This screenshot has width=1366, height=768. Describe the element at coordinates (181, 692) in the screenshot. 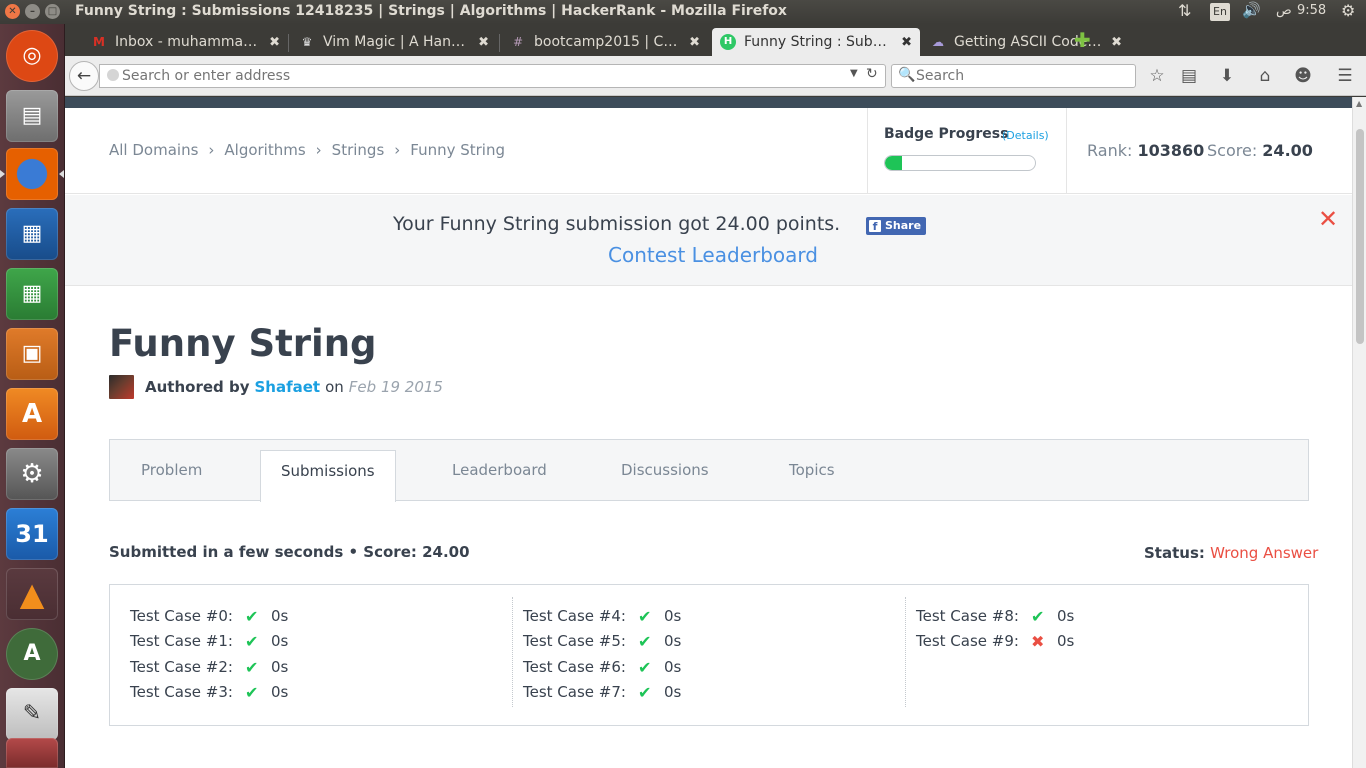

I see `test-case-name: Test Case #3:` at that location.